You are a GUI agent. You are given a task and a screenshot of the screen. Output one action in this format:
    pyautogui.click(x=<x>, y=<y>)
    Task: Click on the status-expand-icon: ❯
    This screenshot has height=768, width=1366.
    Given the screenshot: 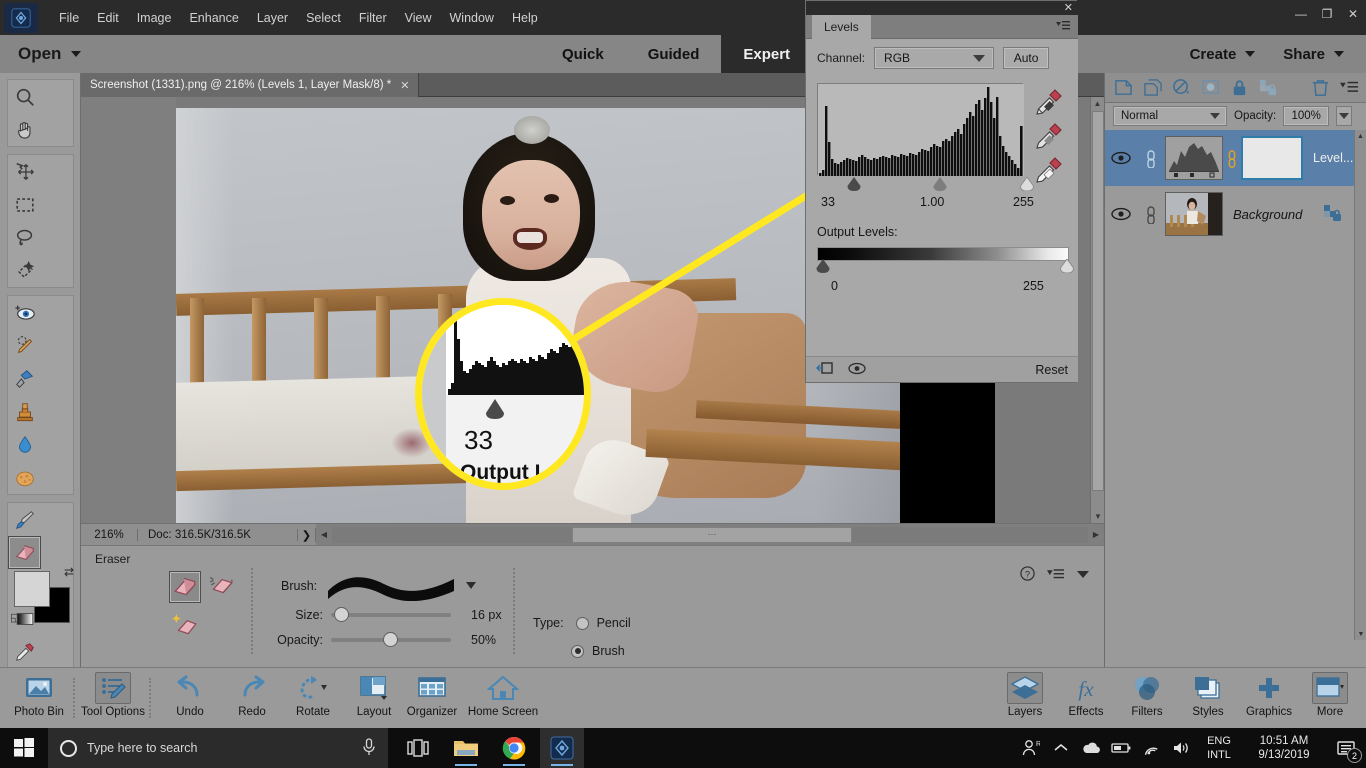 What is the action you would take?
    pyautogui.click(x=307, y=534)
    